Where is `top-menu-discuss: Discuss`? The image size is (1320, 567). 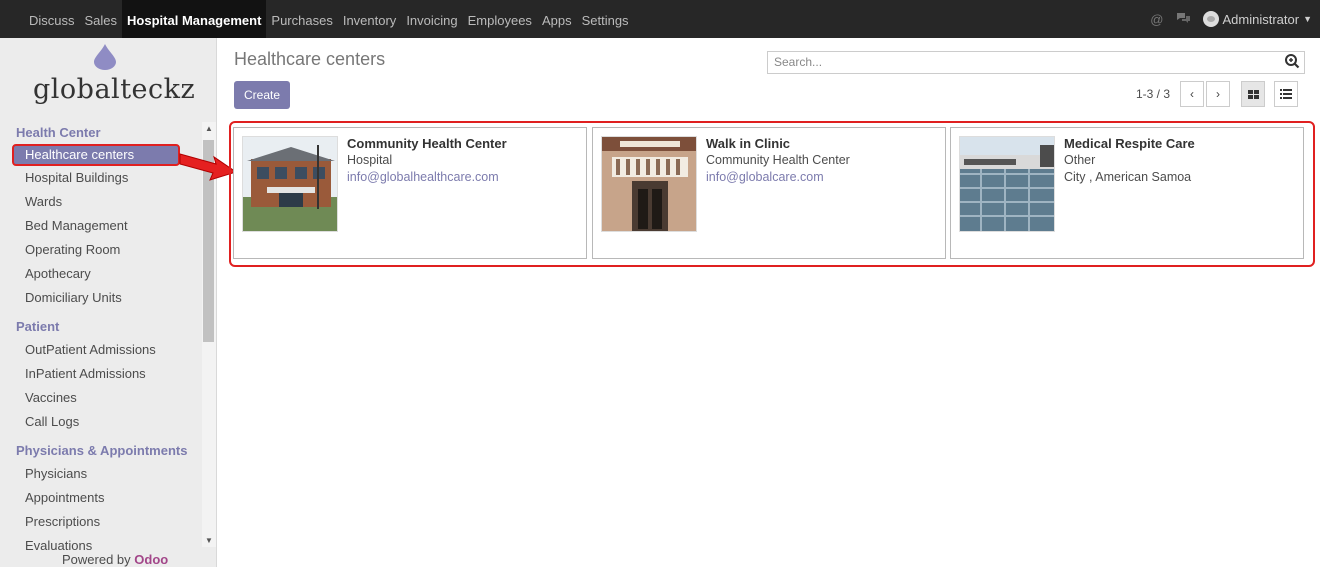 top-menu-discuss: Discuss is located at coordinates (52, 19).